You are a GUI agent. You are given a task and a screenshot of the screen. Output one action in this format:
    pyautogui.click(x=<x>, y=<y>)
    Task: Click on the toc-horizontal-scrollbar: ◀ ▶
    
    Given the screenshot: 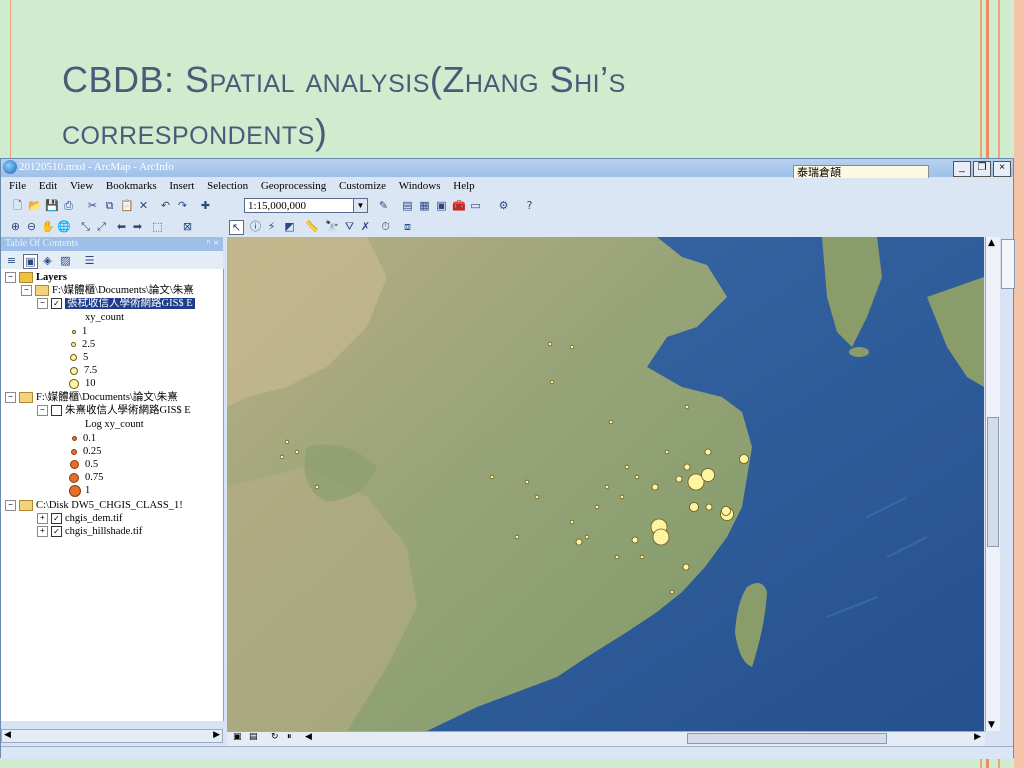 What is the action you would take?
    pyautogui.click(x=112, y=736)
    